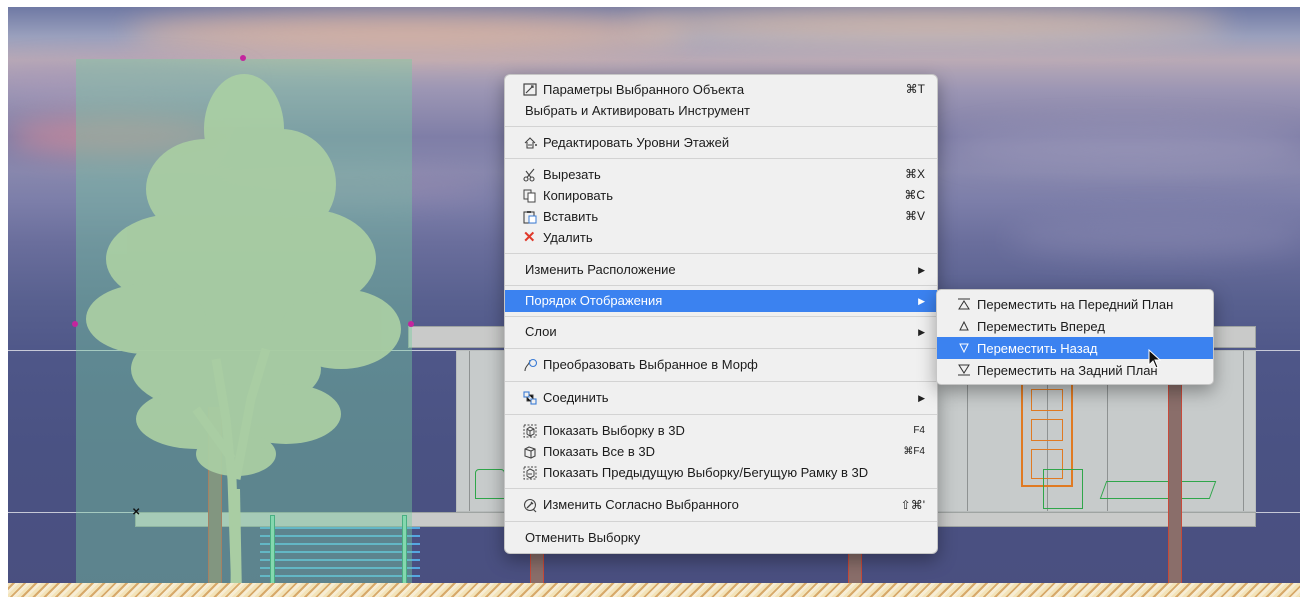  I want to click on menu-item-label: Отменить Выборку, so click(583, 537).